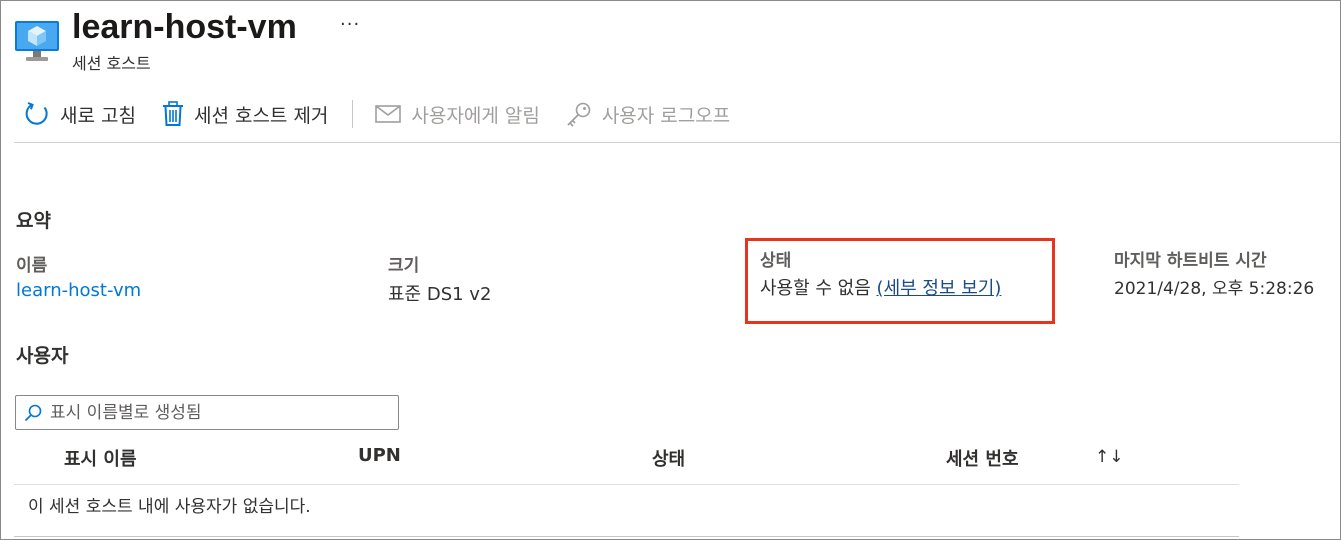 Image resolution: width=1341 pixels, height=540 pixels. Describe the element at coordinates (668, 458) in the screenshot. I see `column-header-status: 상태` at that location.